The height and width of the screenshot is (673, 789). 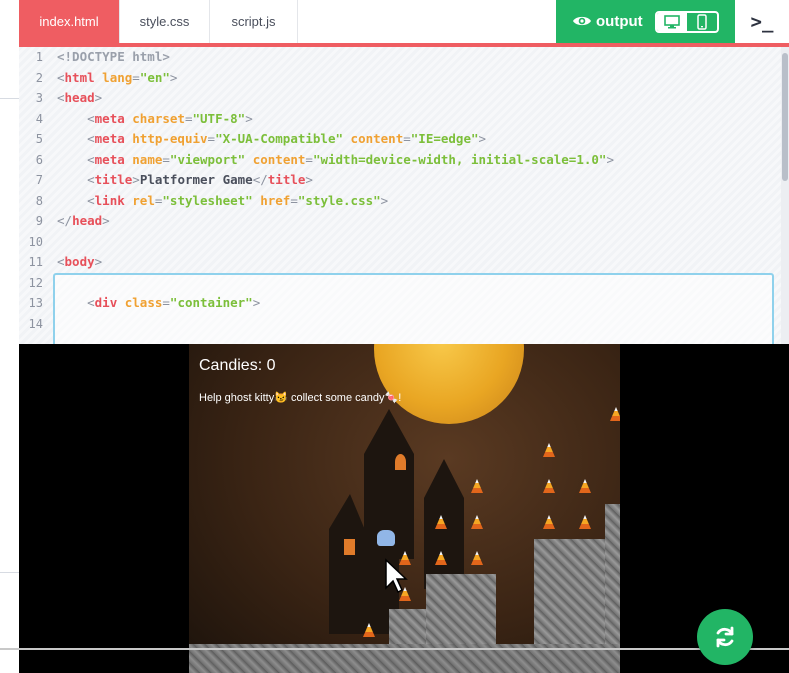 I want to click on code-token: rel, so click(x=143, y=200).